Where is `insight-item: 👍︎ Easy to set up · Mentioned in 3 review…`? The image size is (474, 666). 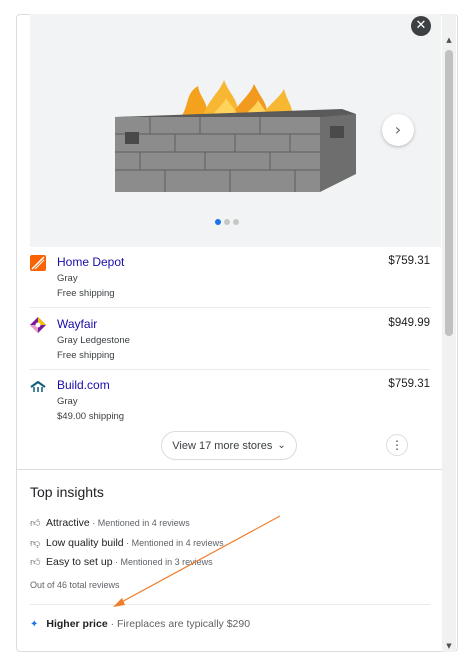
insight-item: 👍︎ Easy to set up · Mentioned in 3 review… is located at coordinates (121, 564).